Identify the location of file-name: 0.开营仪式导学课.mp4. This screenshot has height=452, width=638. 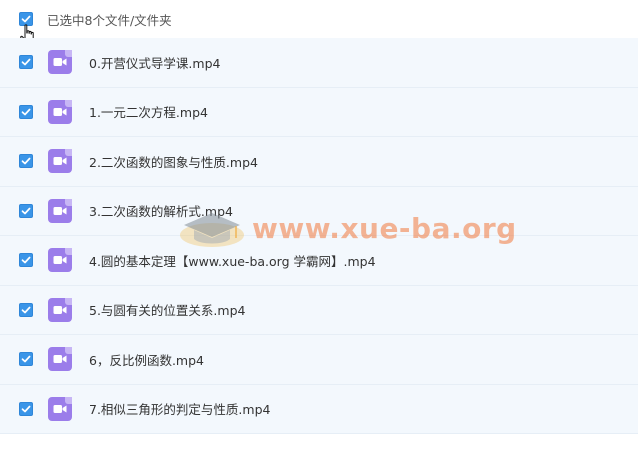
(154, 62).